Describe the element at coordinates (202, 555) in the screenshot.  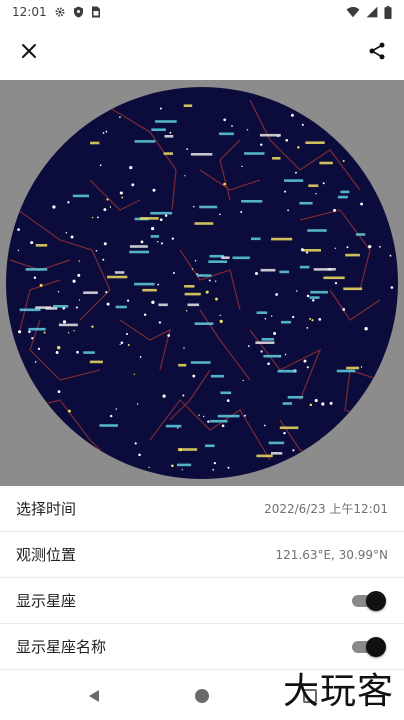
I see `observe-location-row: 观测位置 121.63°E, 30.99°N` at that location.